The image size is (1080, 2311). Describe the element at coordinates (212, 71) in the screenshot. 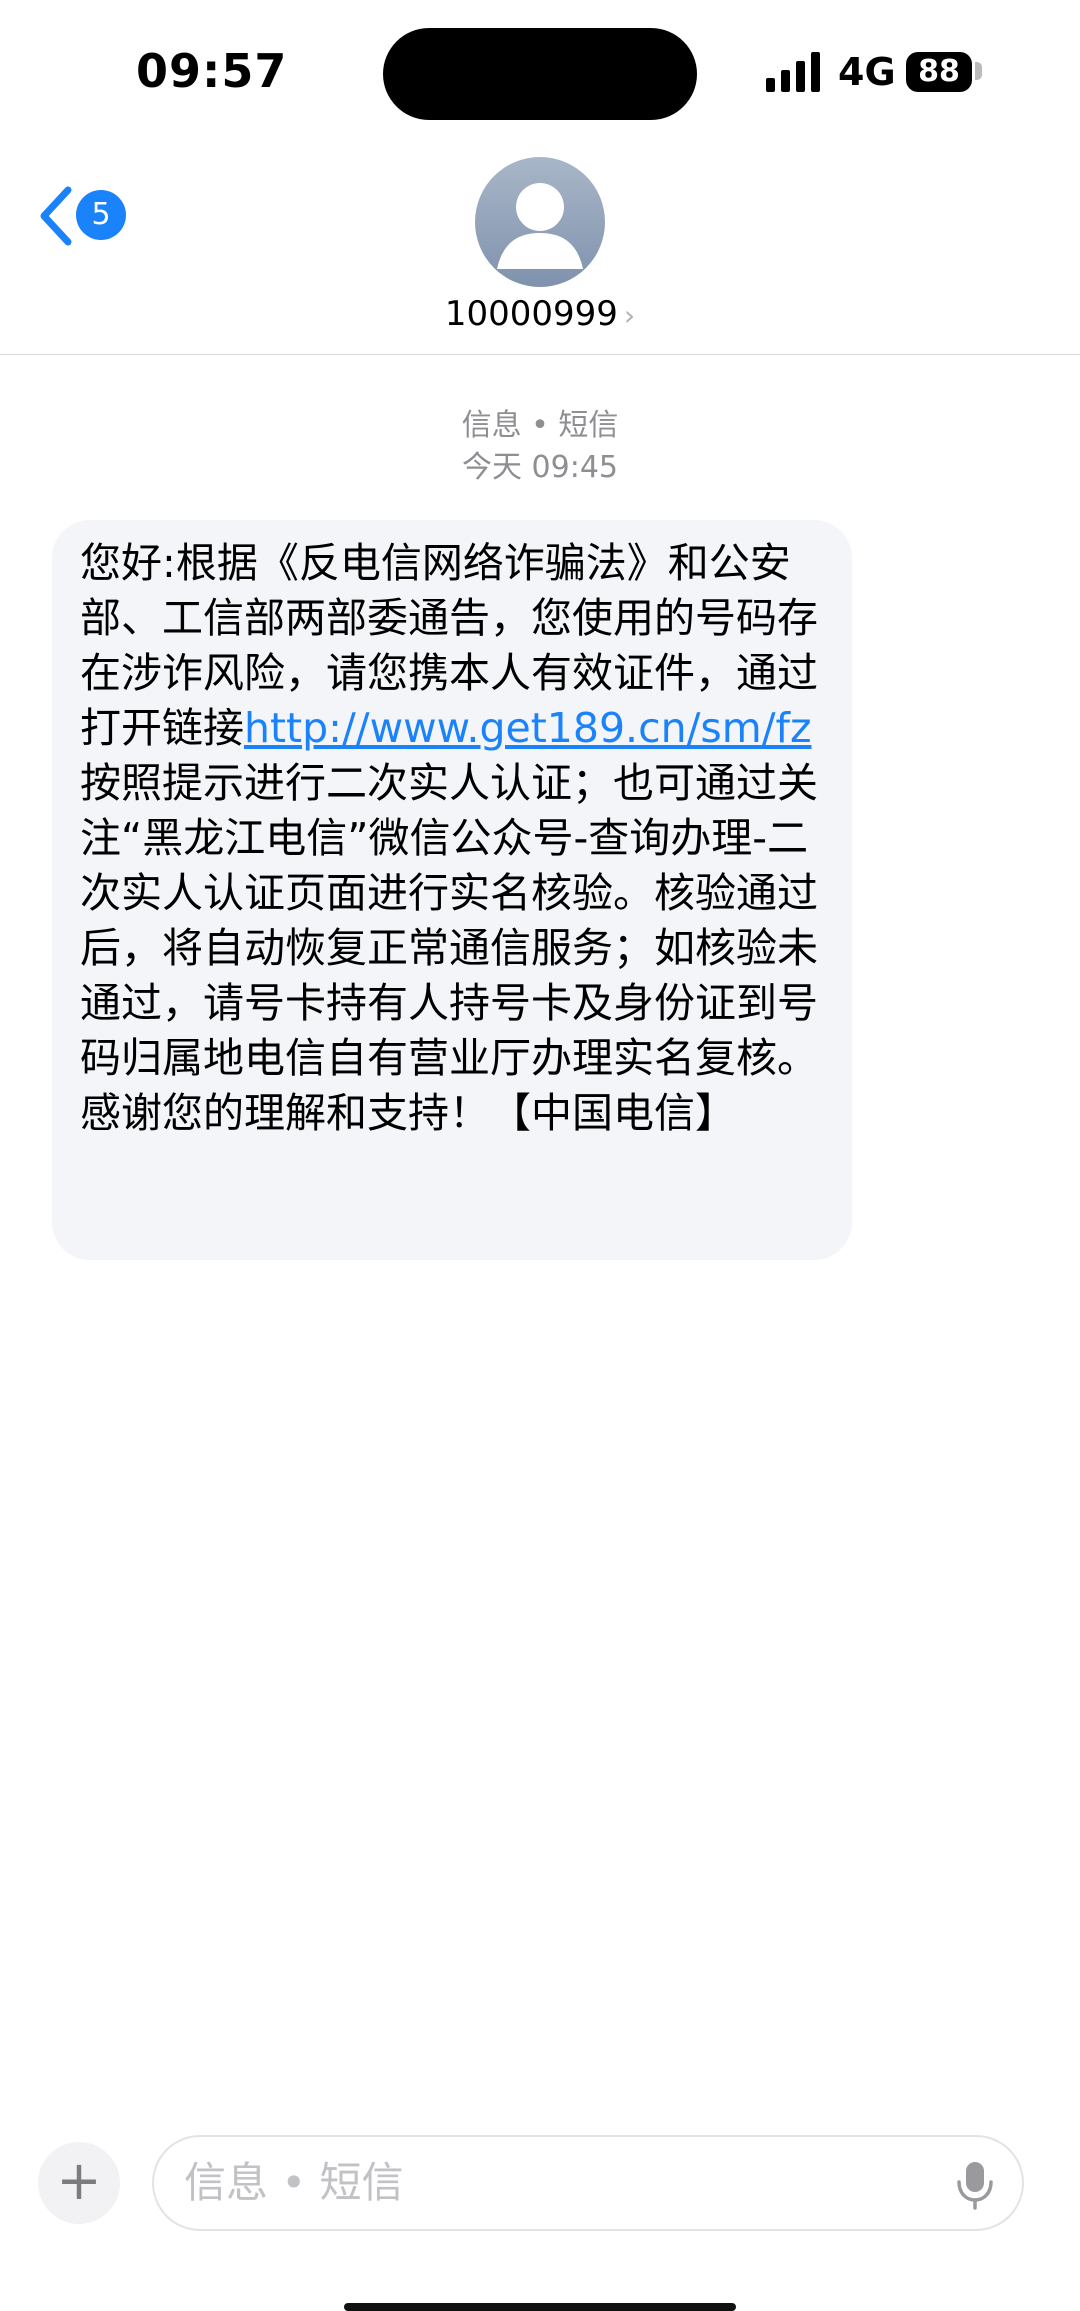

I see `status-time: 09:57` at that location.